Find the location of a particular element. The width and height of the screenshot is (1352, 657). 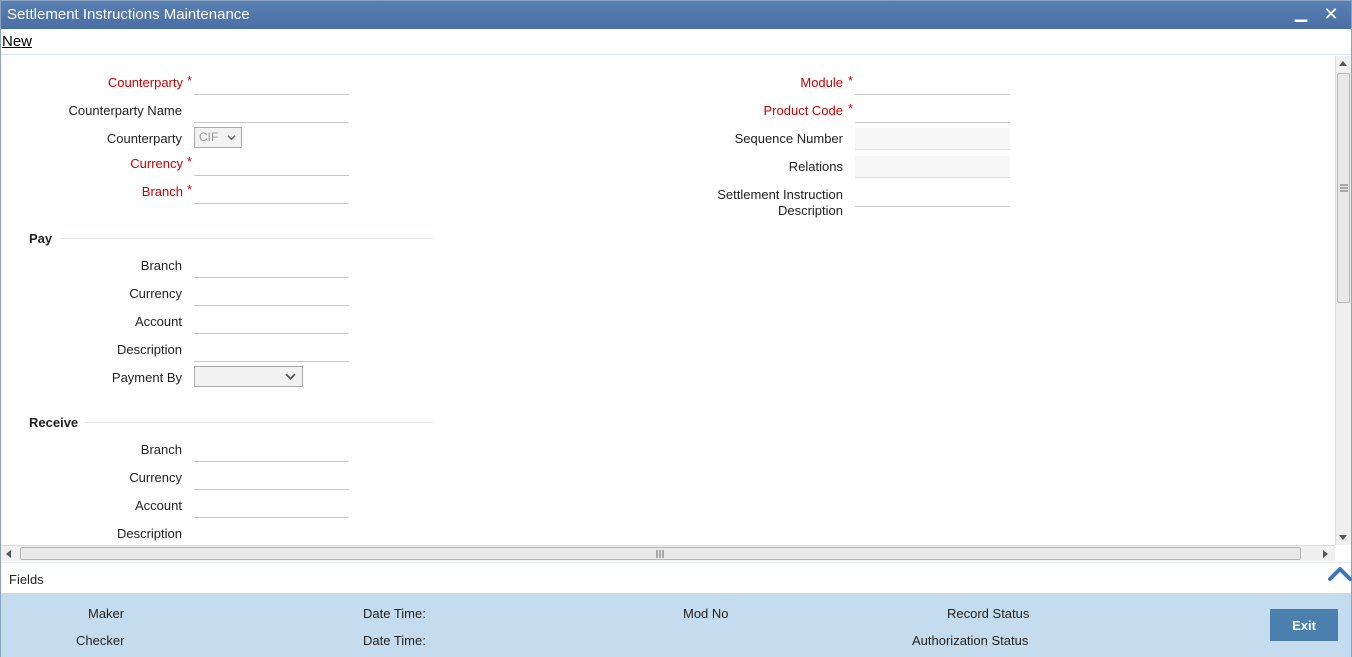

branch-label: Branch is located at coordinates (162, 191).